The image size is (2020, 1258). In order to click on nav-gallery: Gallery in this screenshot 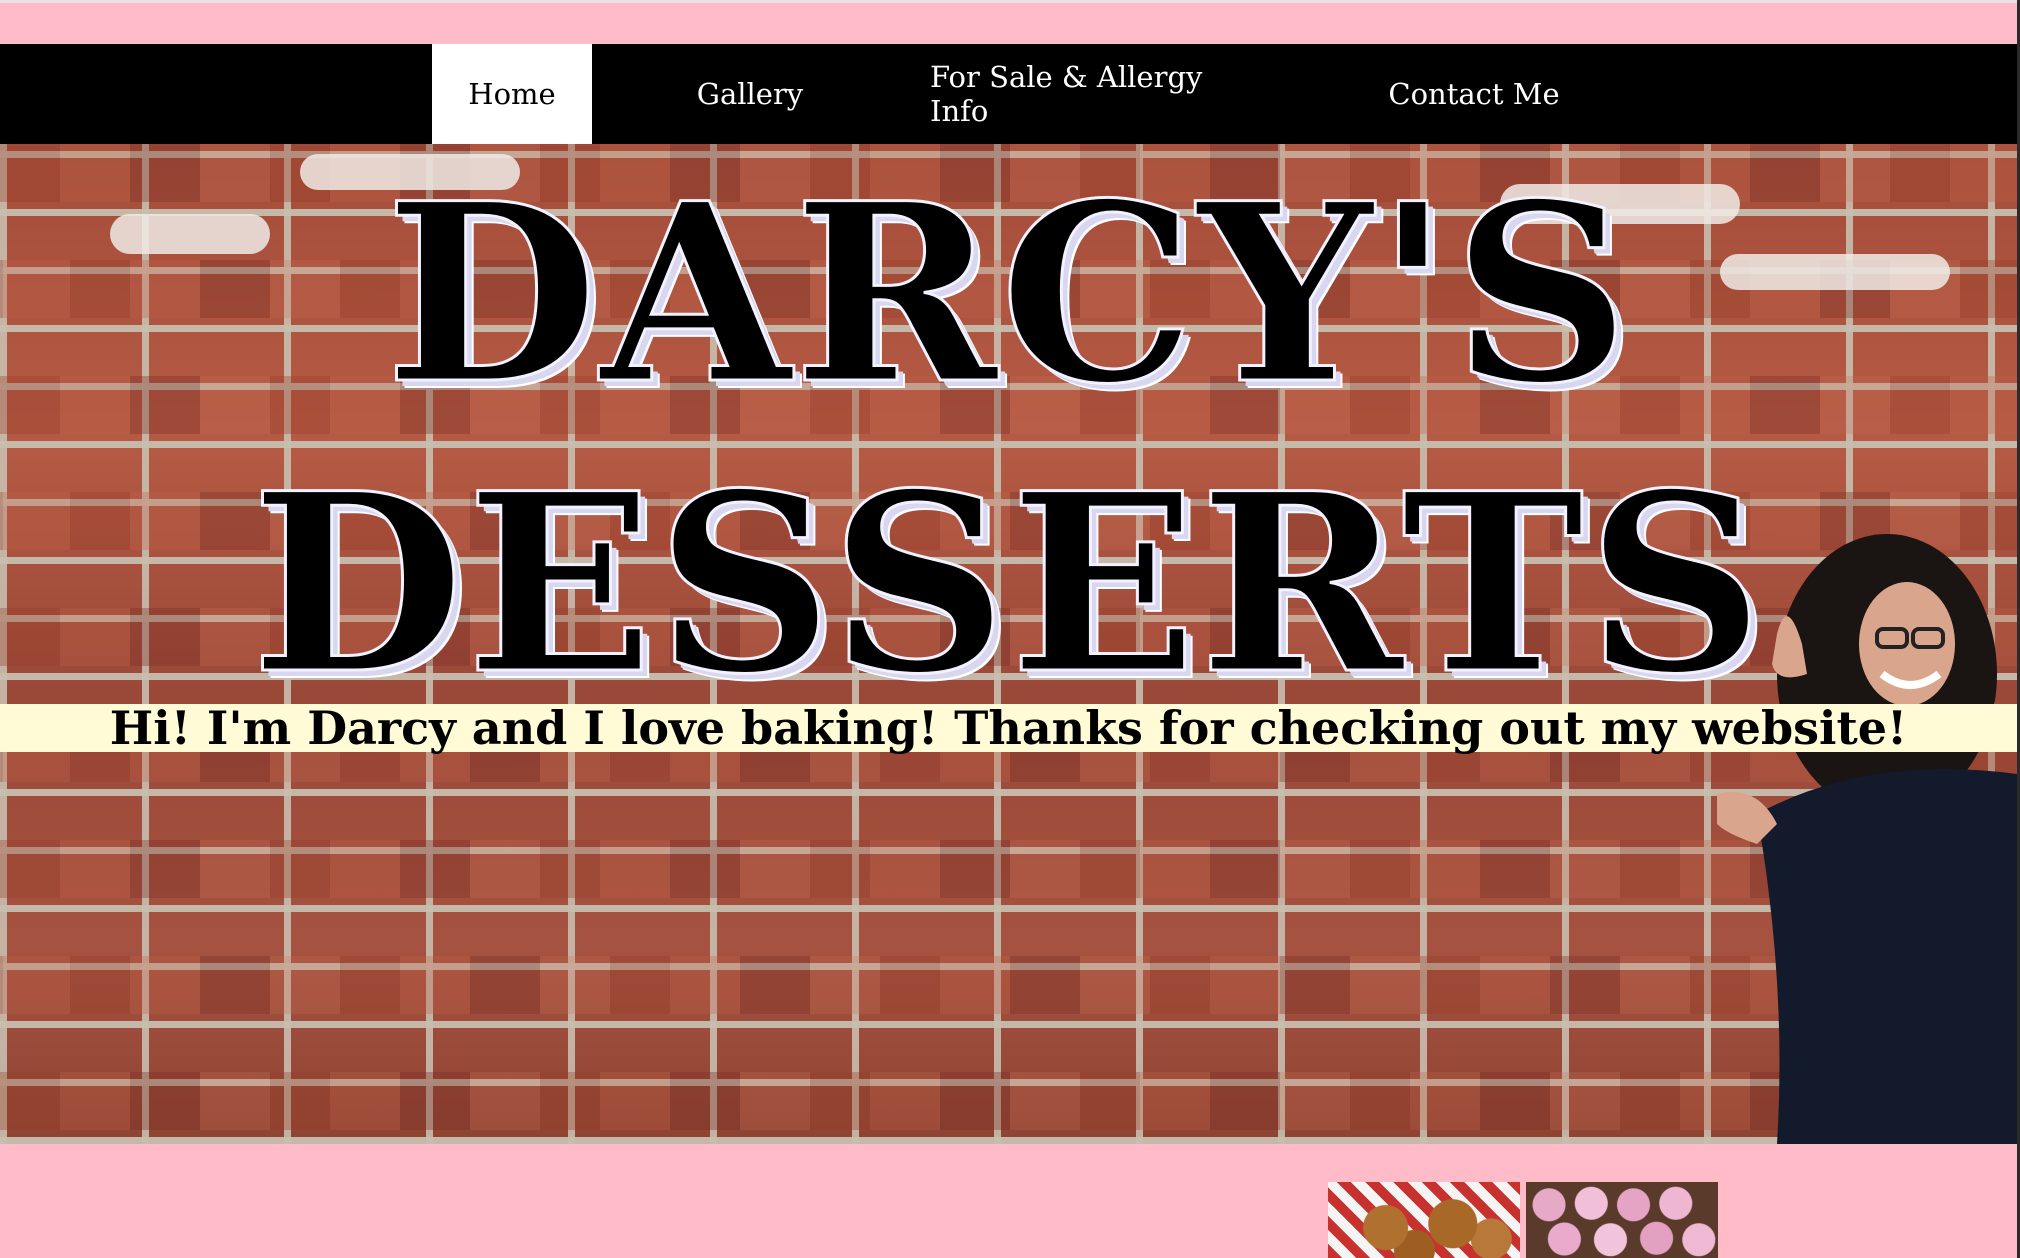, I will do `click(750, 94)`.